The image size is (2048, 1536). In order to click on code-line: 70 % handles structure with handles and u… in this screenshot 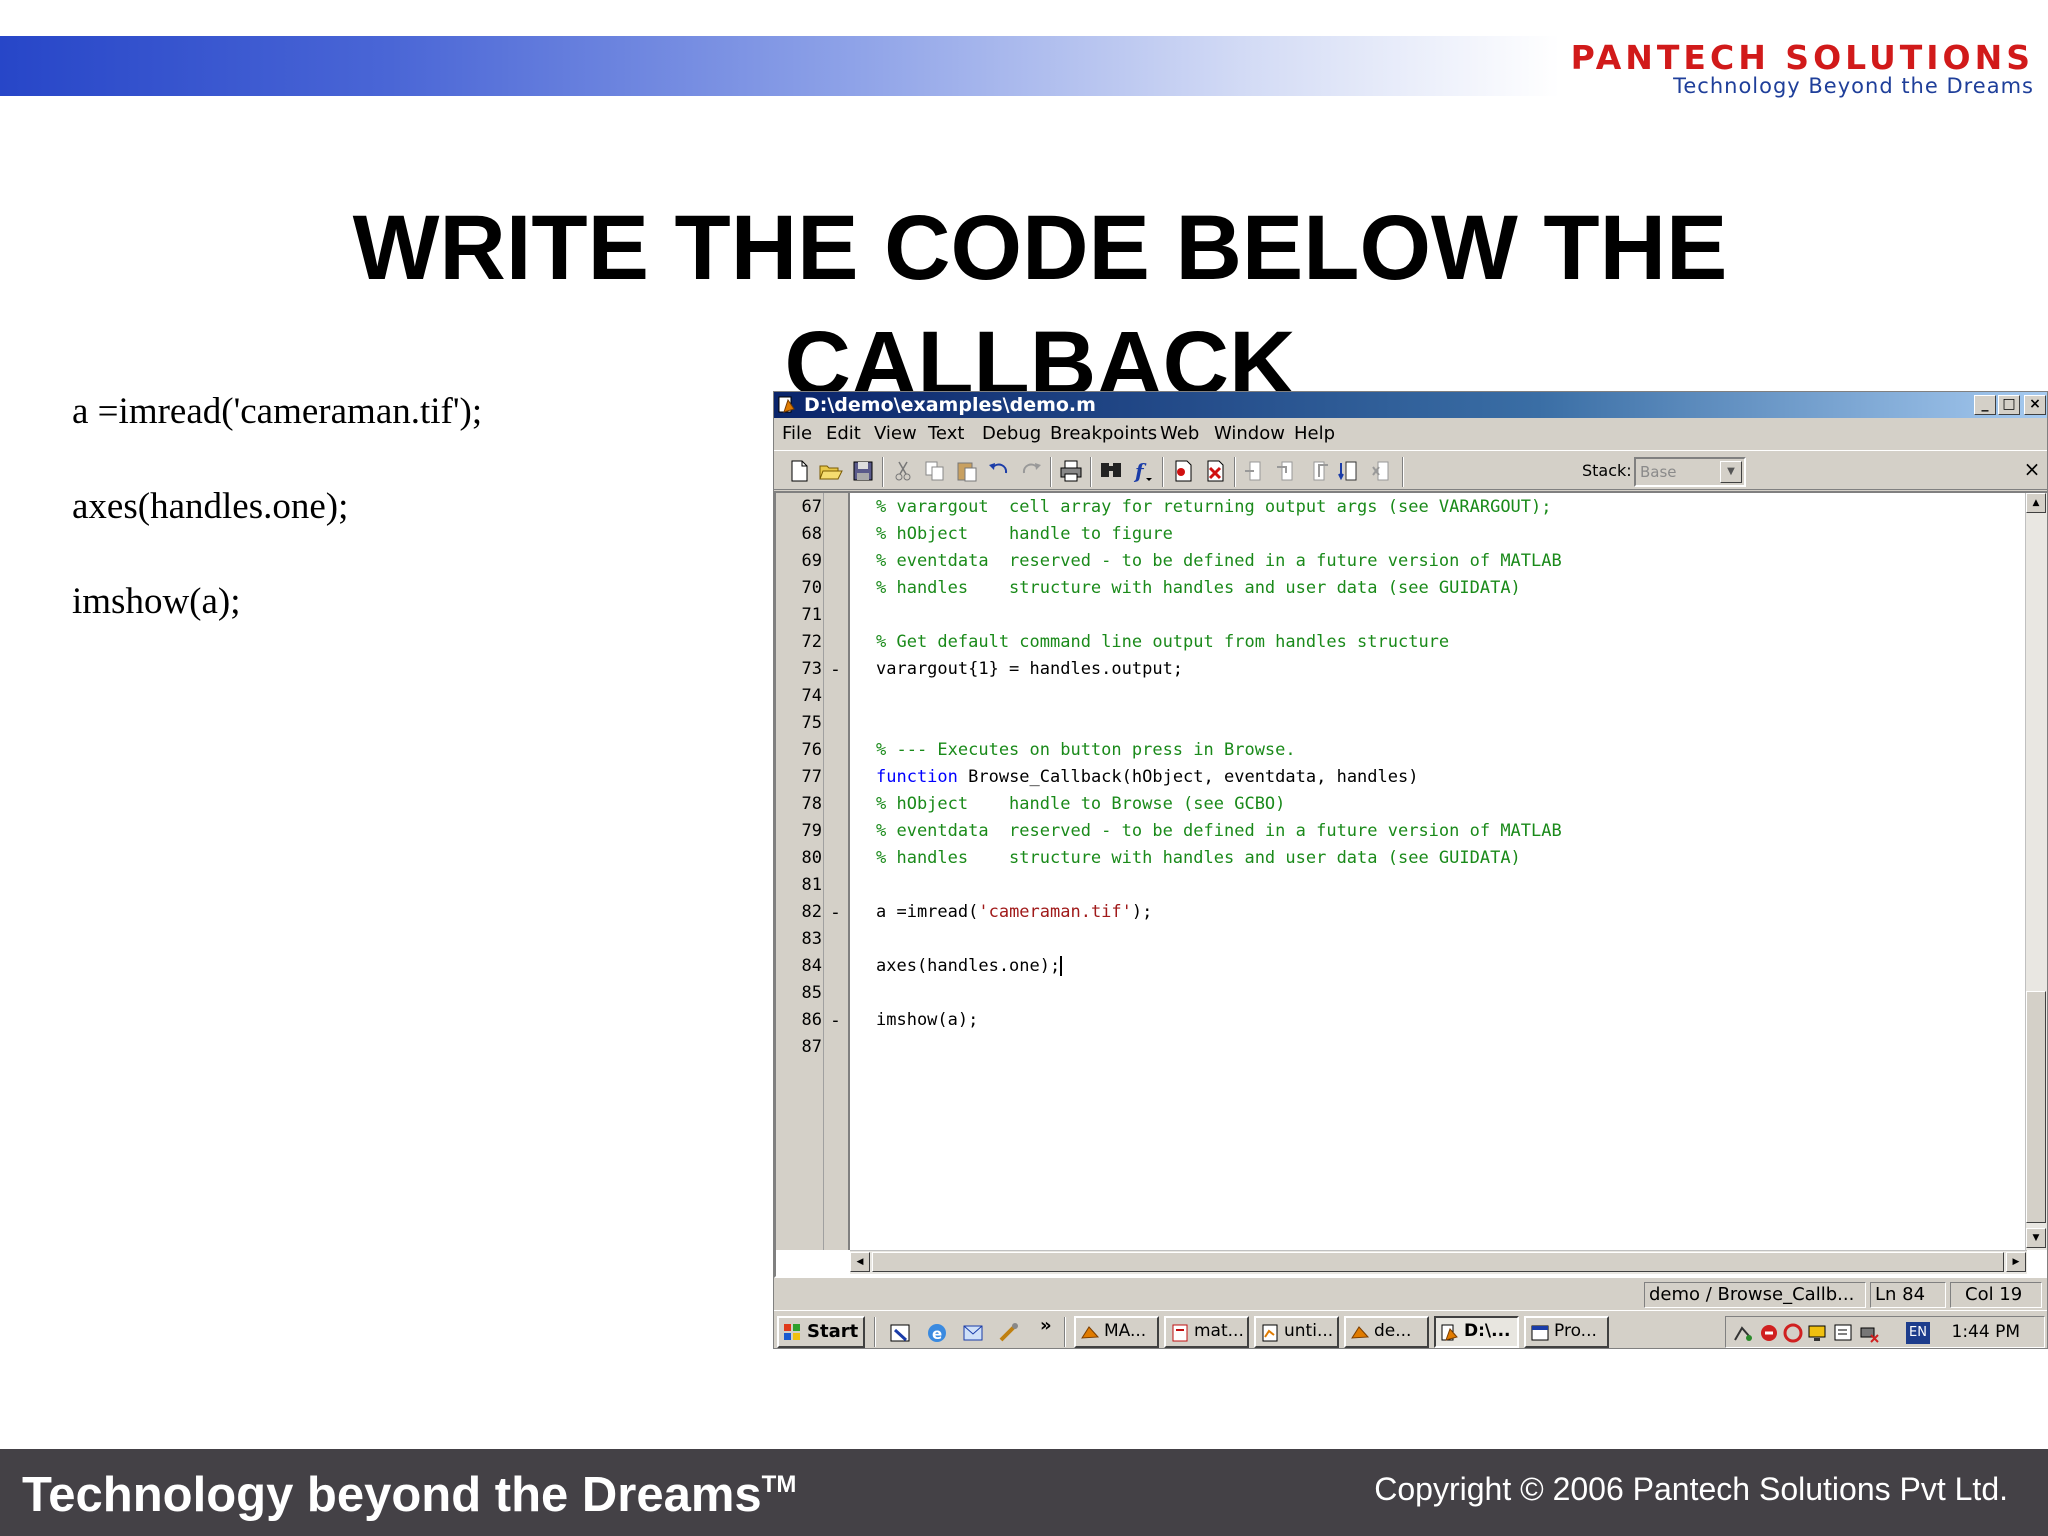, I will do `click(1411, 588)`.